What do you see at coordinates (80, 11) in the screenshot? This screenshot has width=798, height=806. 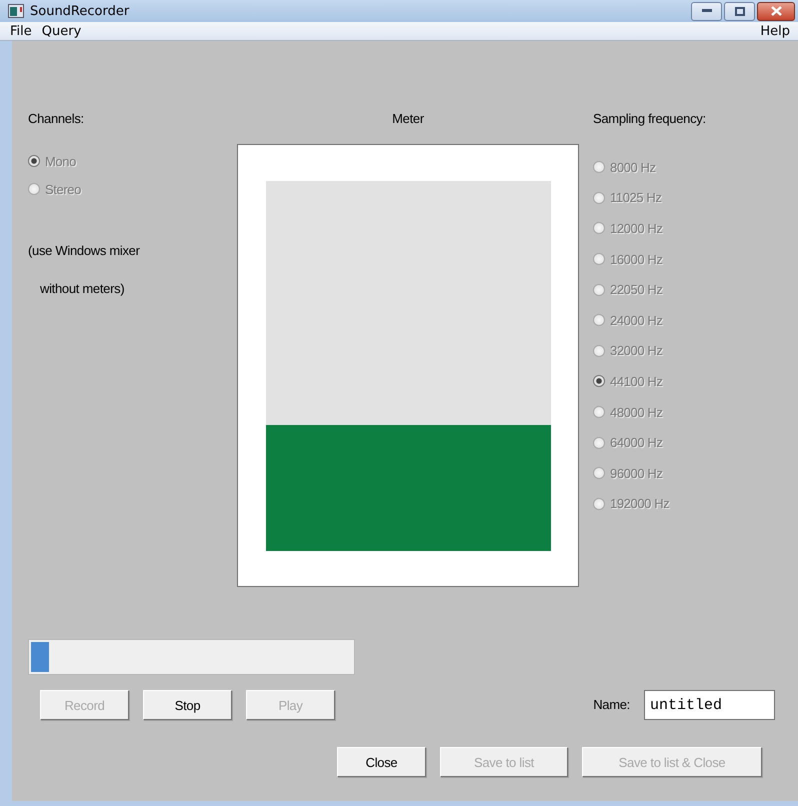 I see `window-title: SoundRecorder` at bounding box center [80, 11].